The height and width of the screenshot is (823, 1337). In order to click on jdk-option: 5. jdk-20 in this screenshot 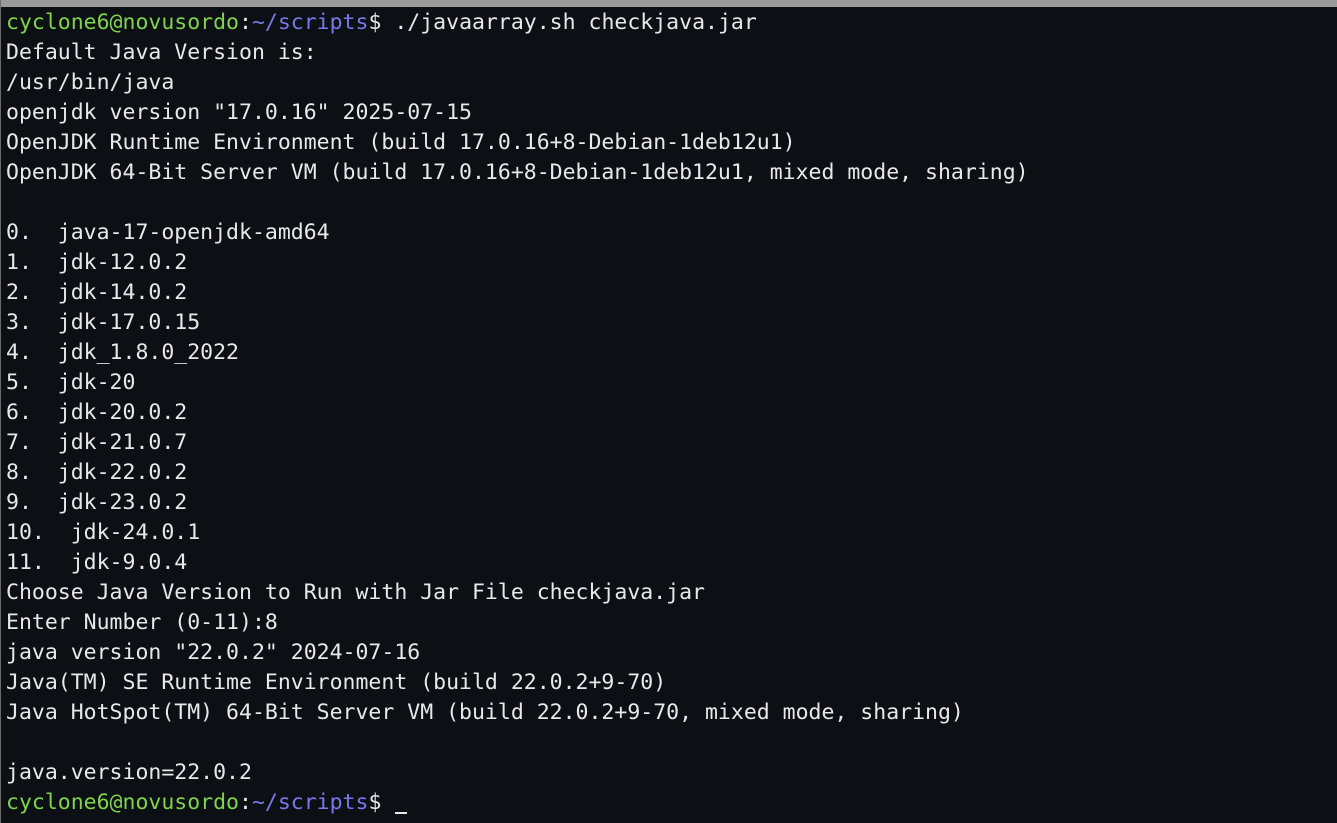, I will do `click(71, 382)`.